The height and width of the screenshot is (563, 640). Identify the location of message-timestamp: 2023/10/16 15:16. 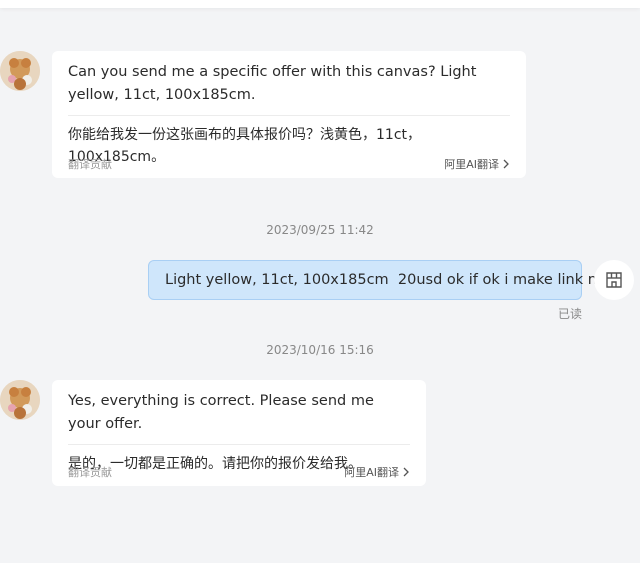
(320, 350).